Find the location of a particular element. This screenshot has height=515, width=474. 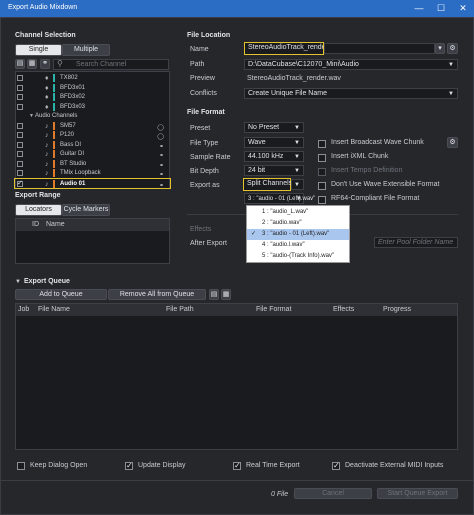

footer-option-label: Deactivate External MIDI Inputs is located at coordinates (394, 465).